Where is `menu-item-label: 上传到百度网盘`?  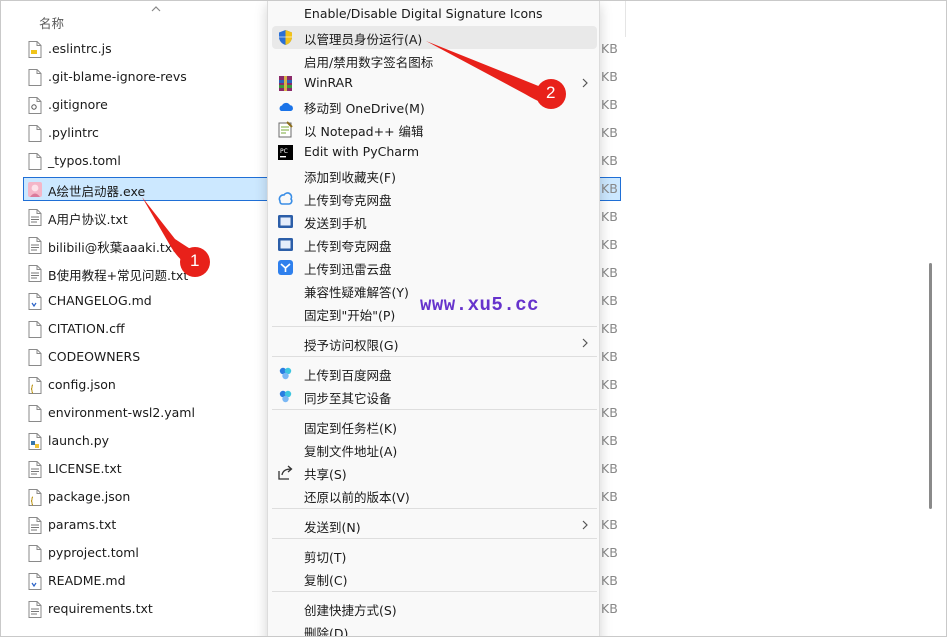 menu-item-label: 上传到百度网盘 is located at coordinates (348, 375).